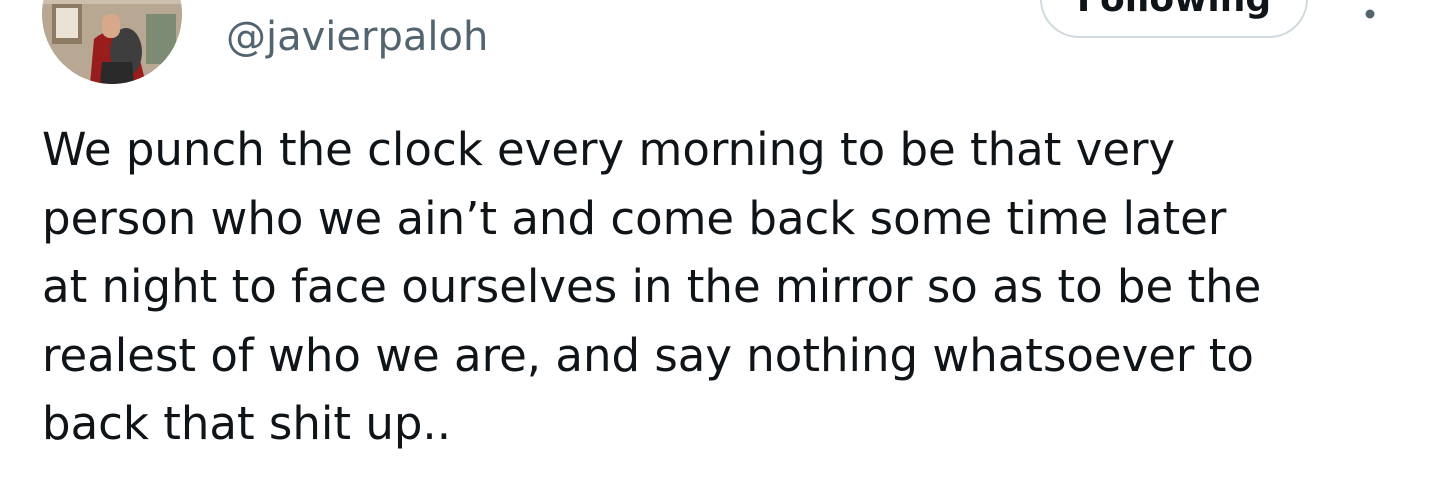 The height and width of the screenshot is (480, 1440). Describe the element at coordinates (247, 423) in the screenshot. I see `tweet-line: back that shit up..` at that location.